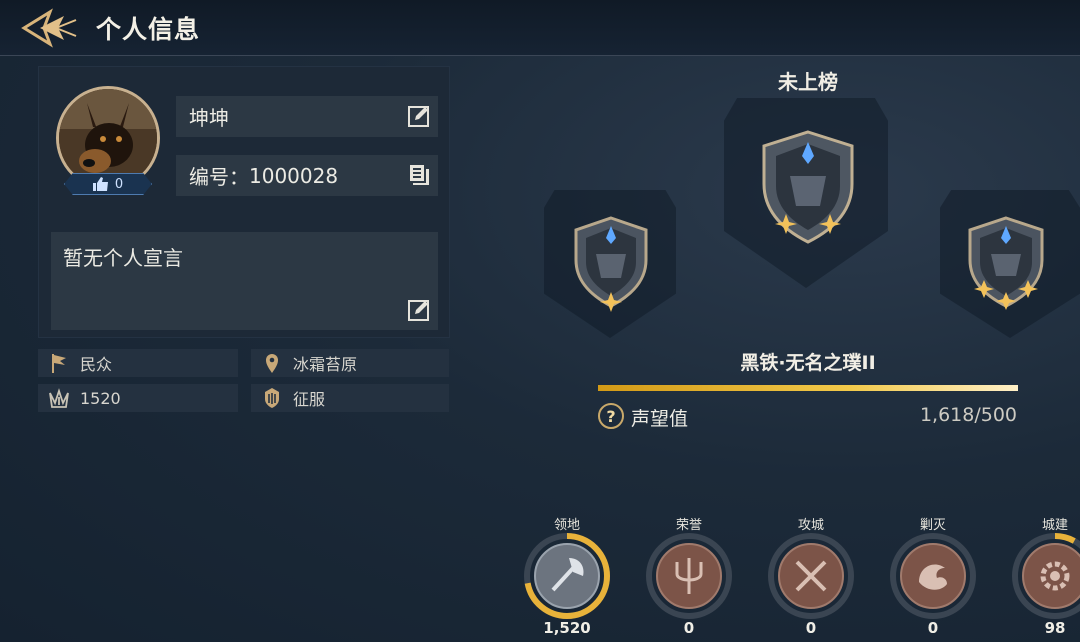 This screenshot has height=642, width=1080. I want to click on player-name: 坤坤, so click(209, 118).